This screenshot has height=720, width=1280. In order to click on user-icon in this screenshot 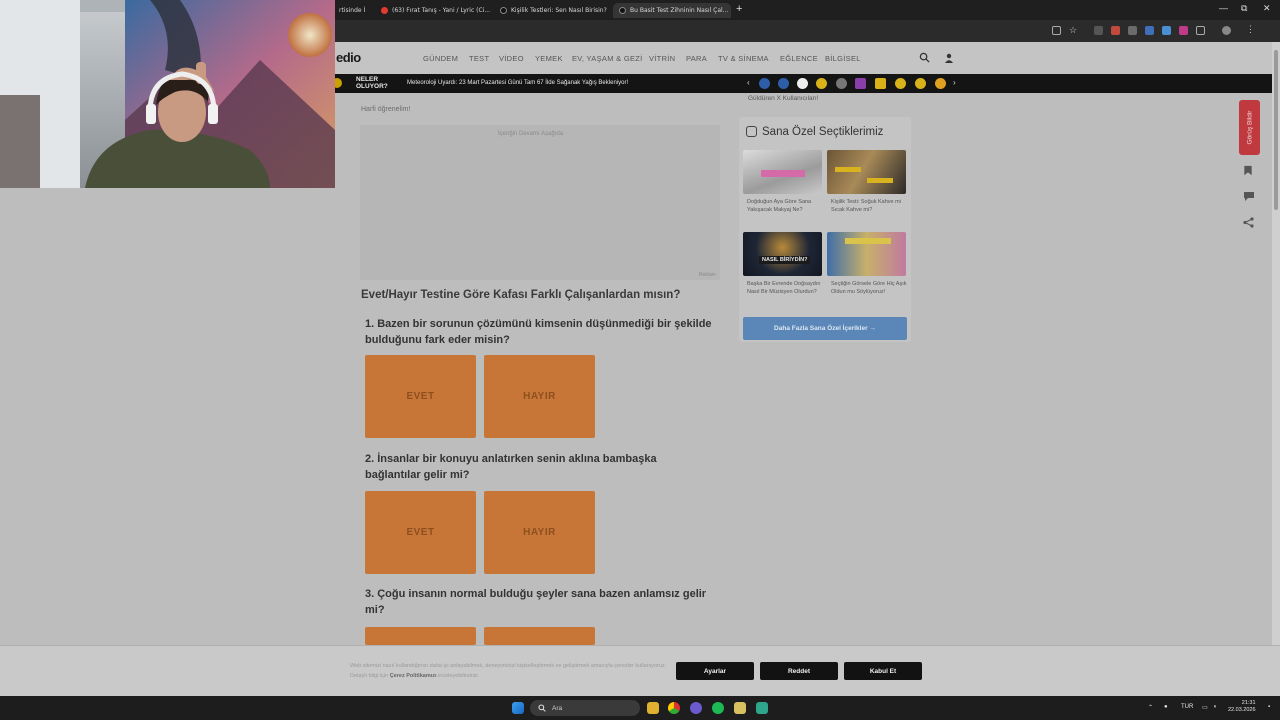, I will do `click(949, 58)`.